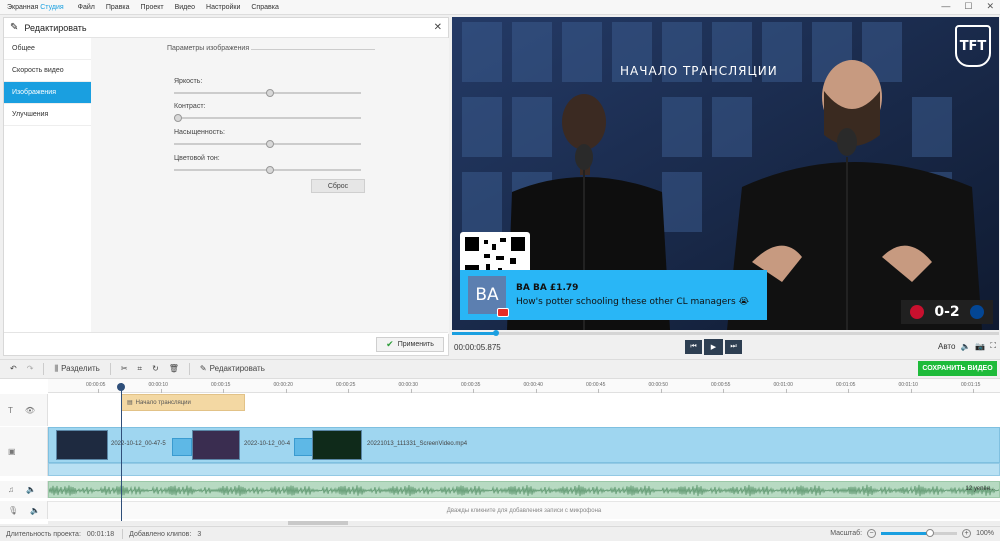  Describe the element at coordinates (152, 7) in the screenshot. I see `menu-project: Проект` at that location.